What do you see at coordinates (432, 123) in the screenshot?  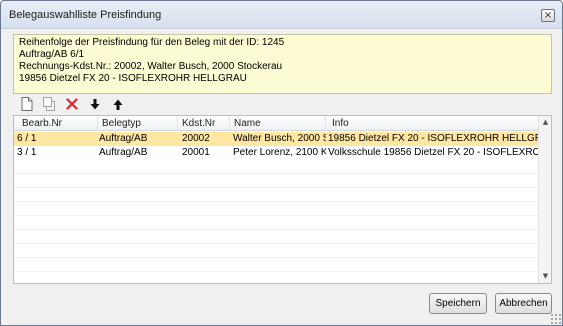 I see `column-header-info: Info` at bounding box center [432, 123].